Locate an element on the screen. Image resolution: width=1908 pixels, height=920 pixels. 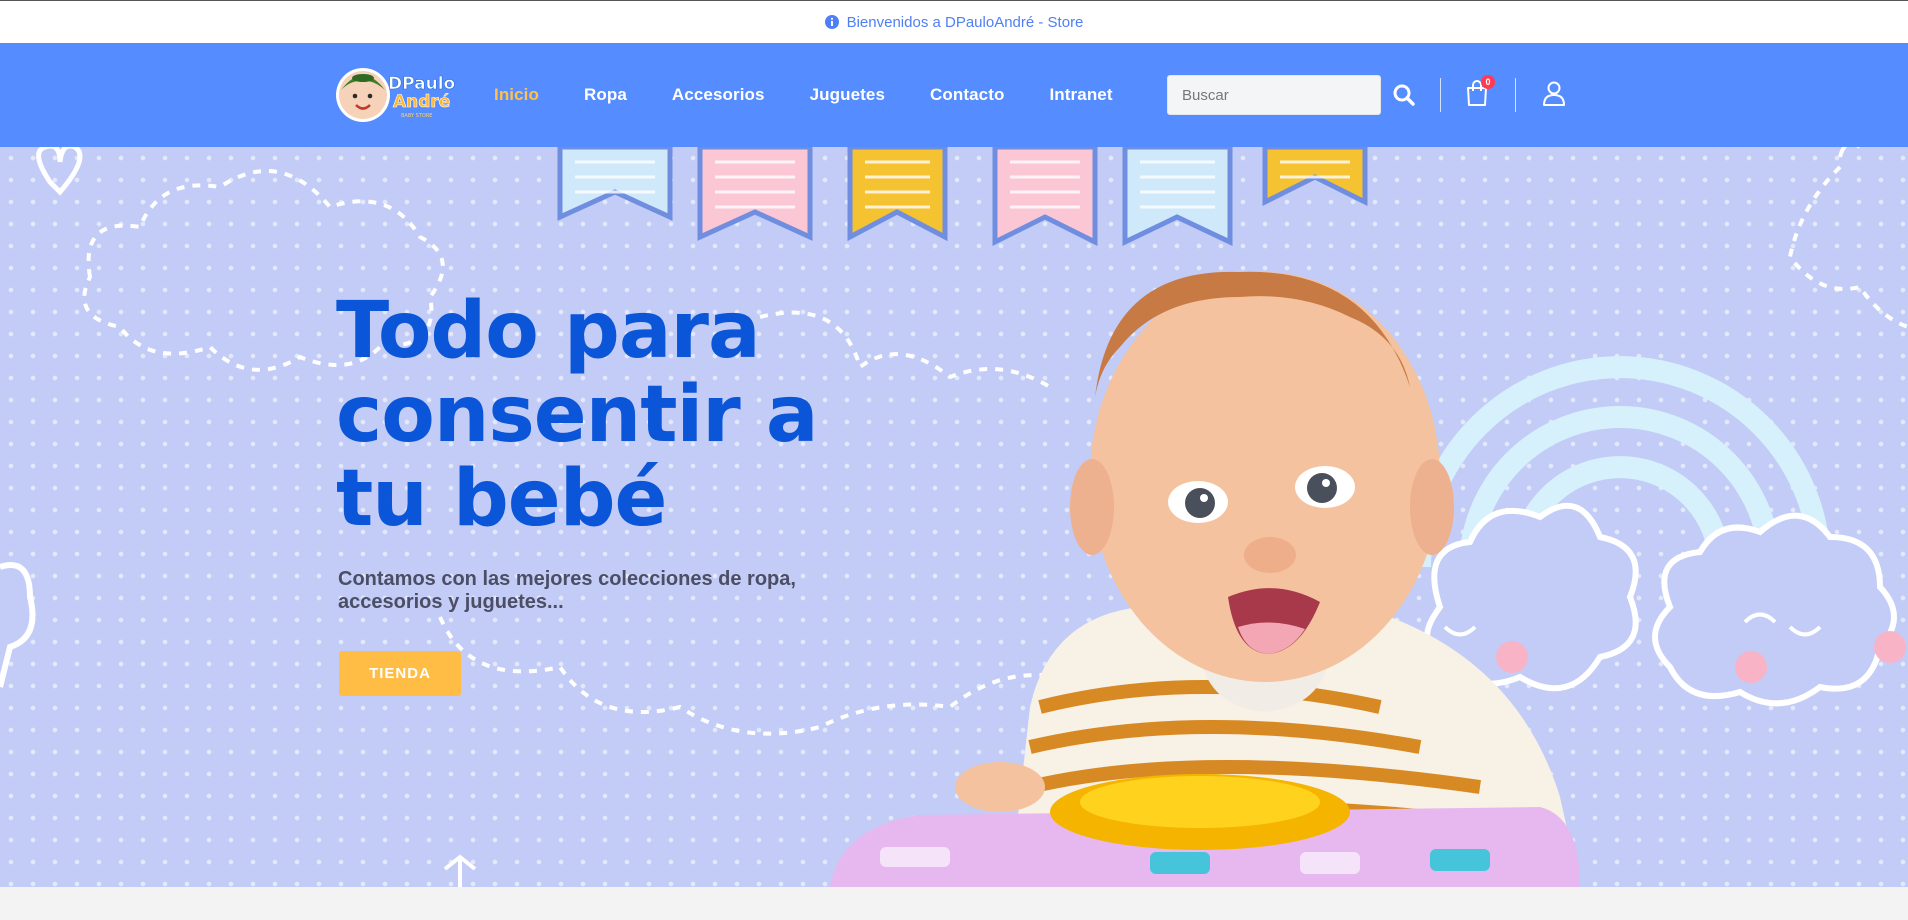
nav-item-inicio: Inicio is located at coordinates (516, 95).